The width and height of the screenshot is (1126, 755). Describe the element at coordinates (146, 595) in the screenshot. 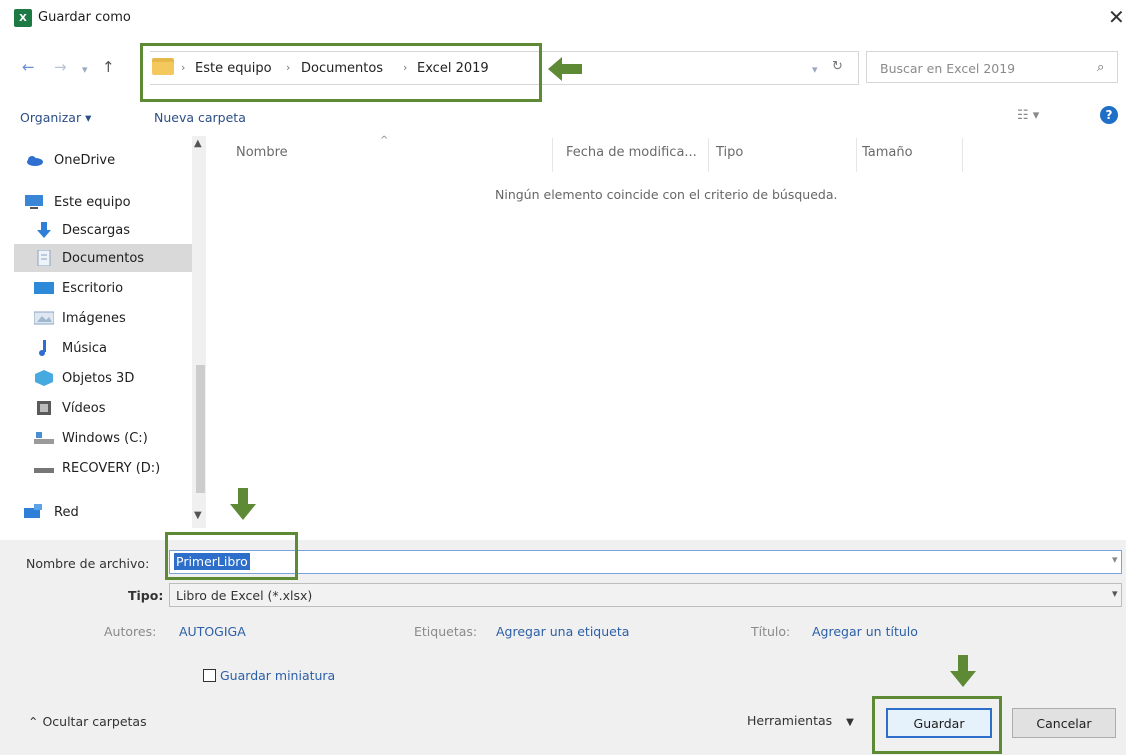

I see `type-label: Tipo:` at that location.